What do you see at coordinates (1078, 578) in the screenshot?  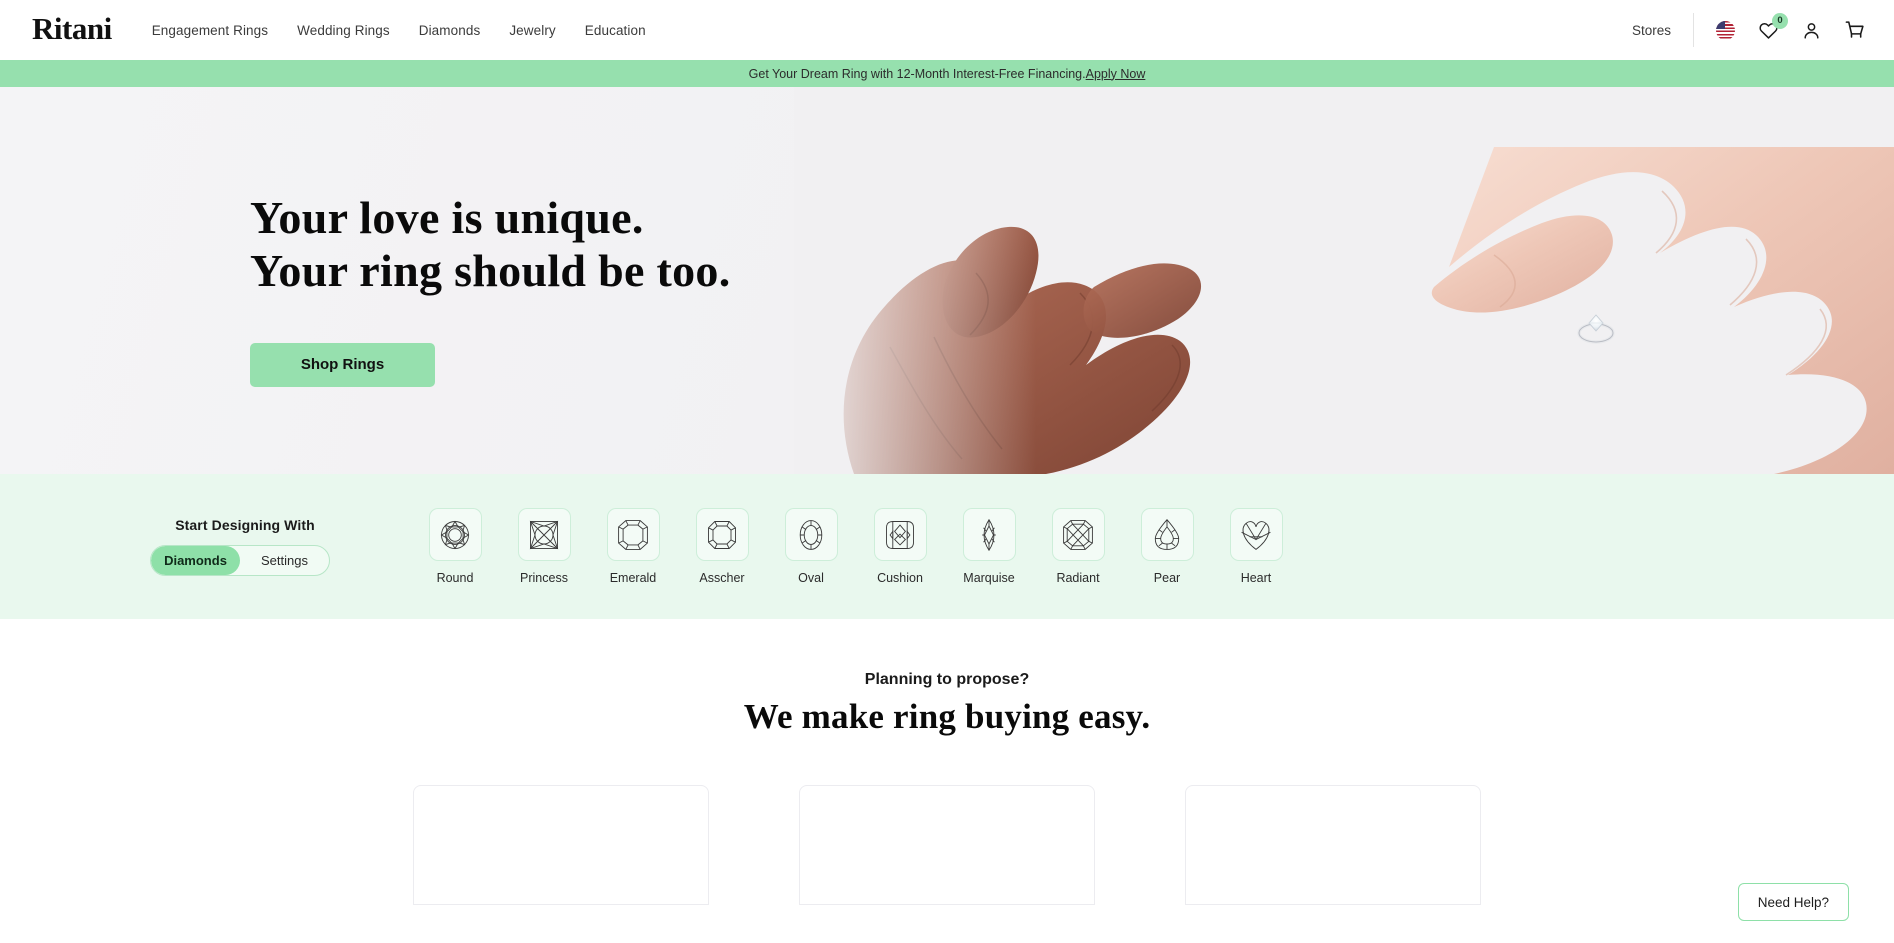 I see `shape-label: Radiant` at bounding box center [1078, 578].